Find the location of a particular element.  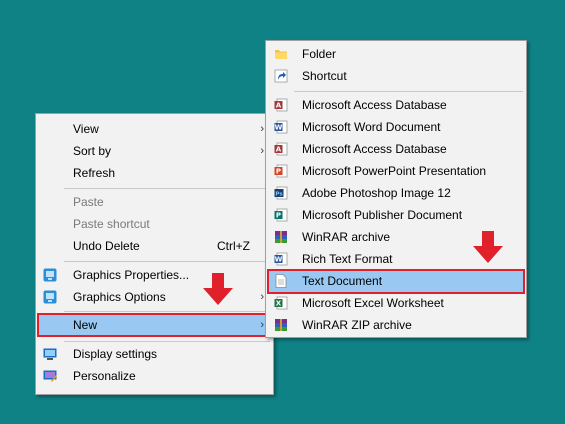

excel-icon-glyph: X is located at coordinates (279, 304).